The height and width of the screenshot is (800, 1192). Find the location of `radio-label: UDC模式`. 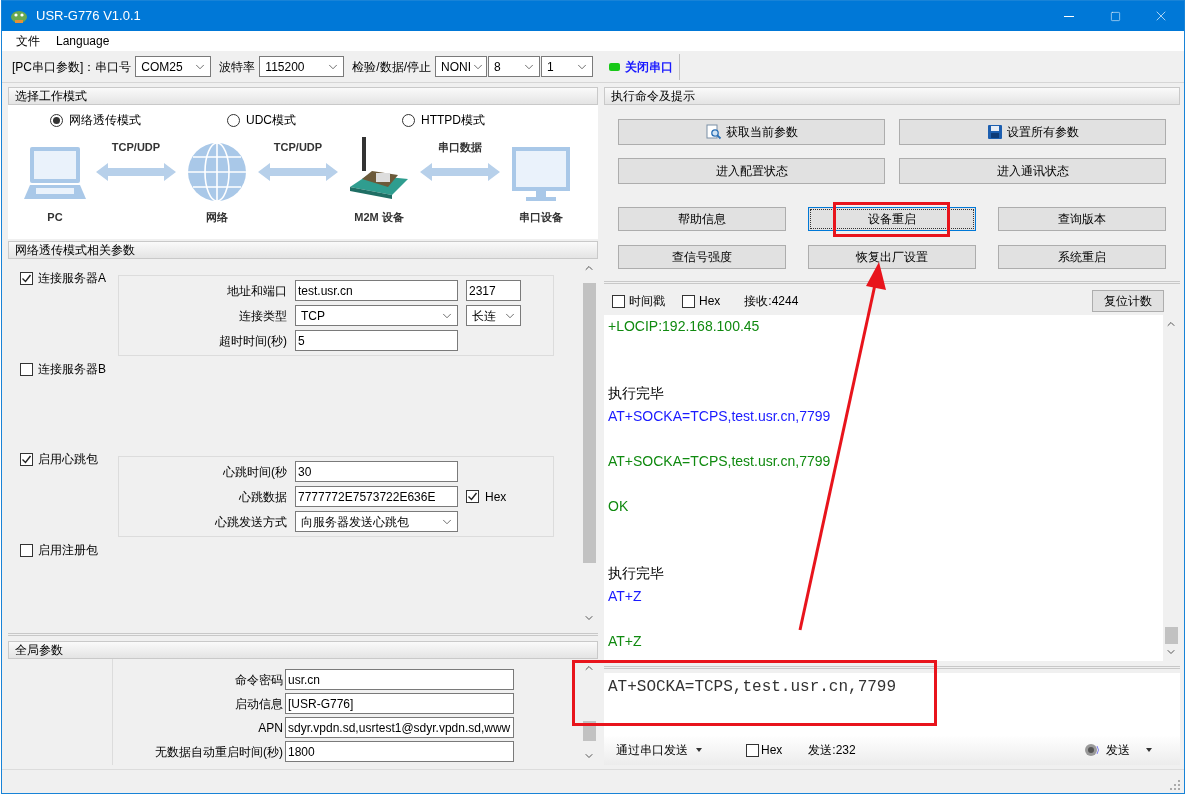

radio-label: UDC模式 is located at coordinates (271, 120).